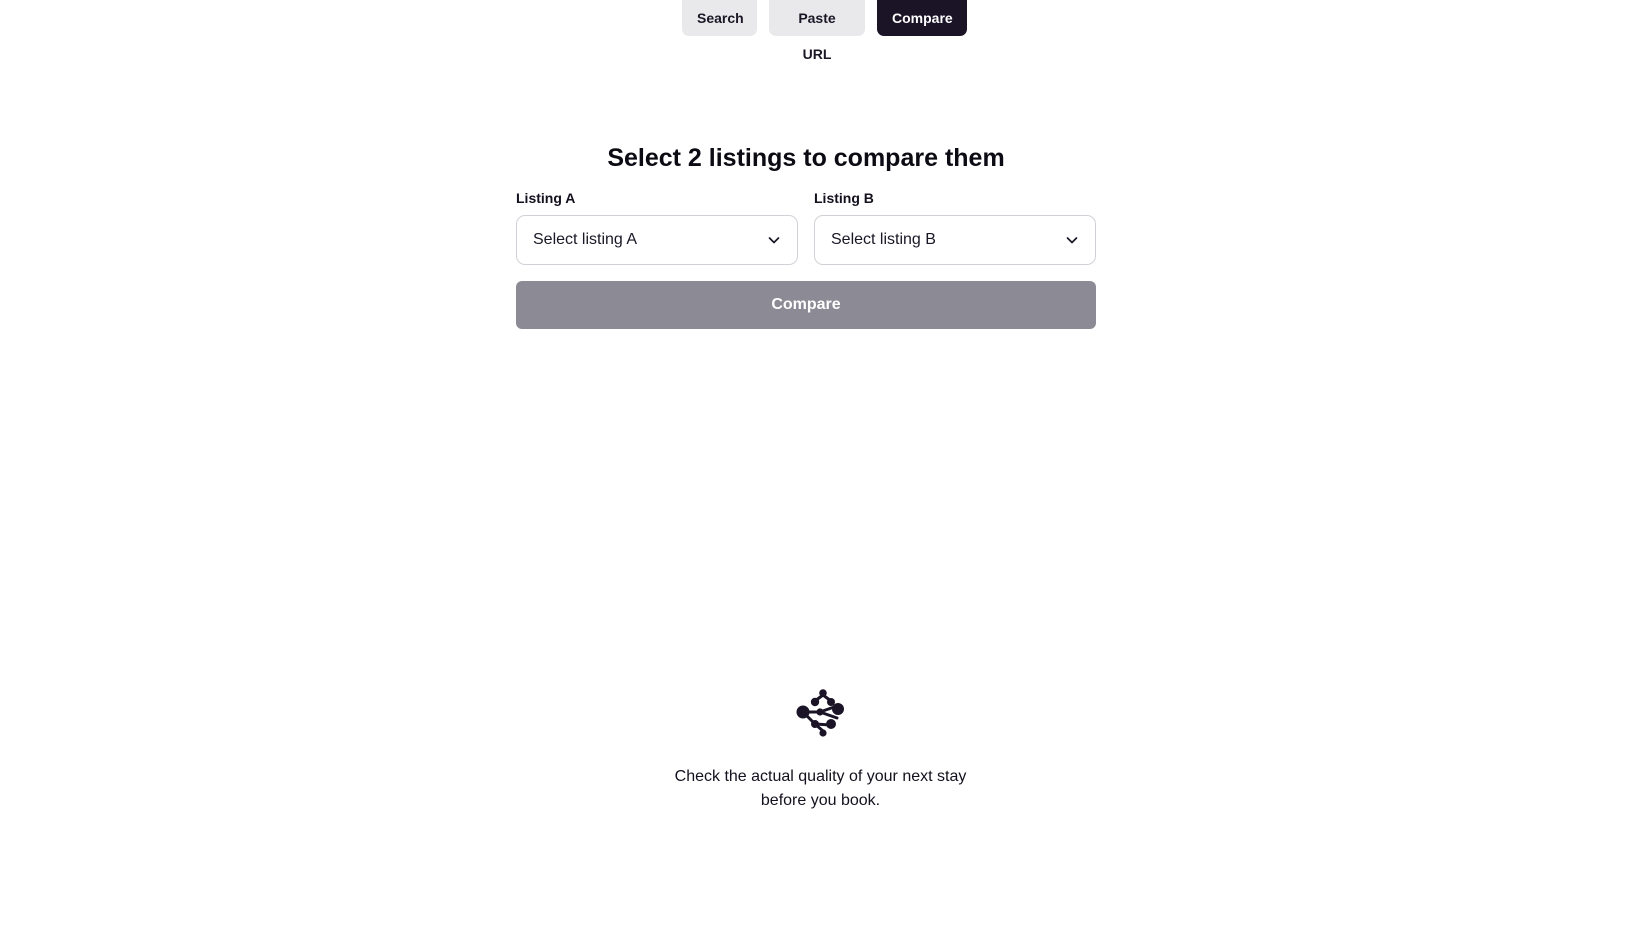  I want to click on listing-a-placeholder: Select listing A, so click(585, 239).